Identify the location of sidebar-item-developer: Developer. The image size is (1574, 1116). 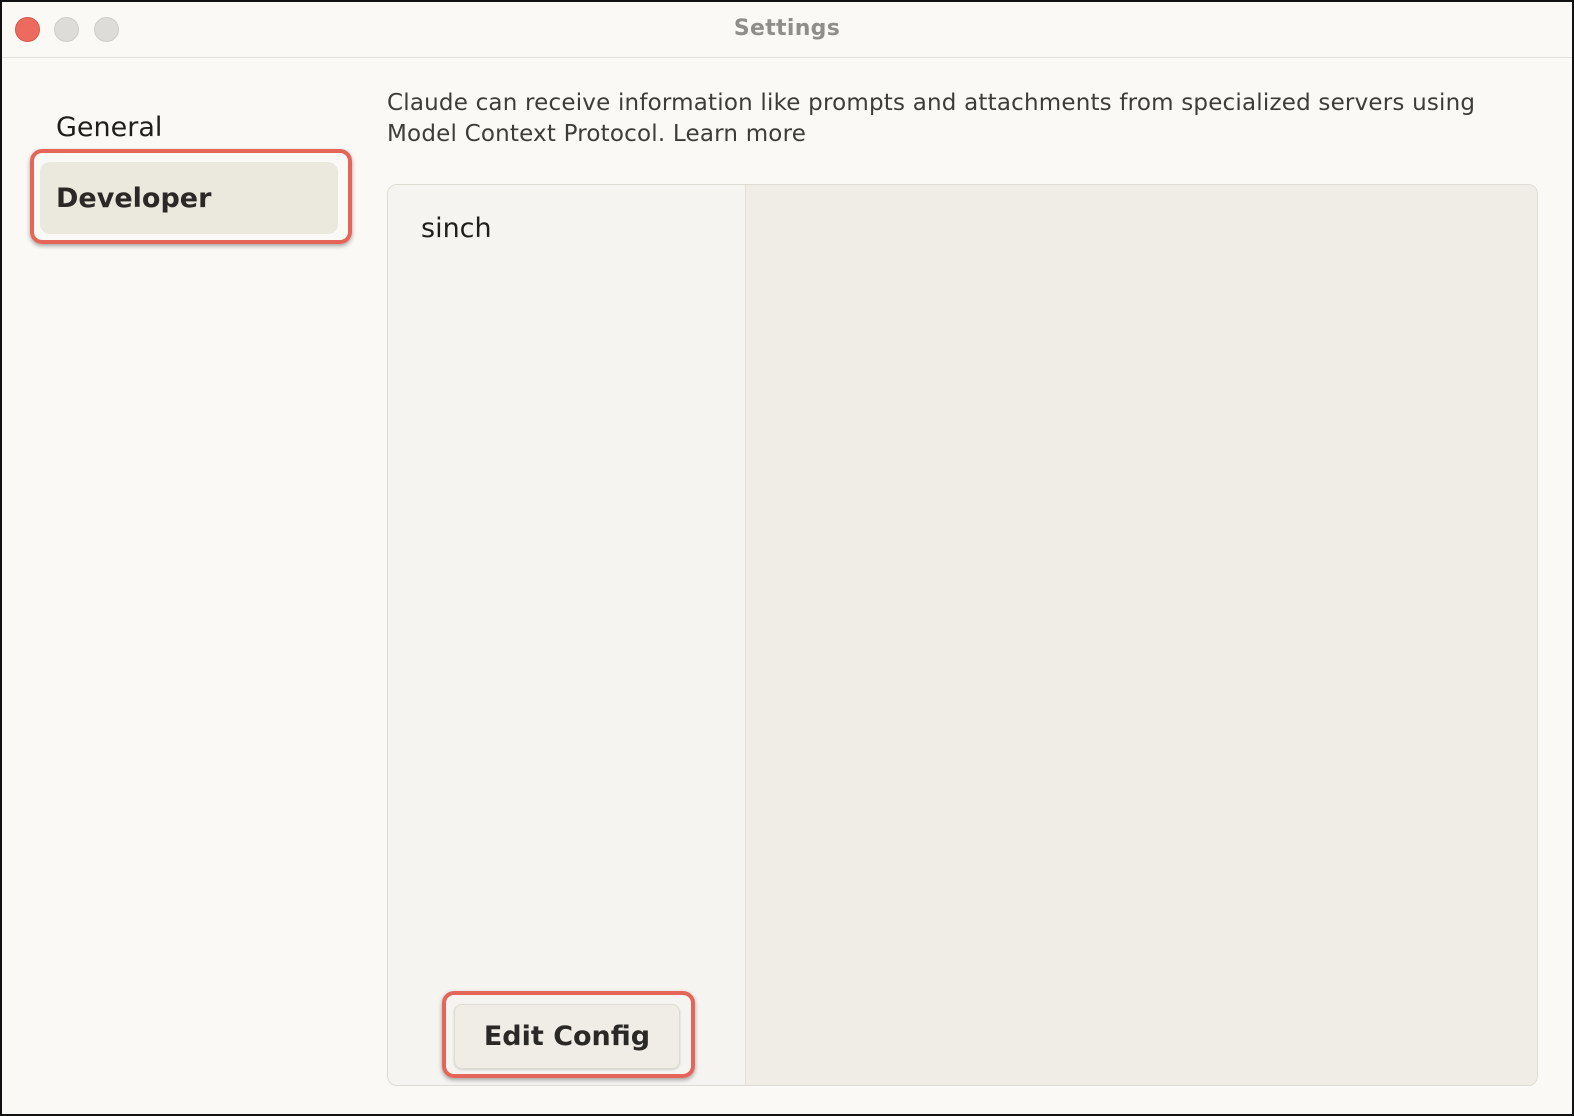
(189, 198).